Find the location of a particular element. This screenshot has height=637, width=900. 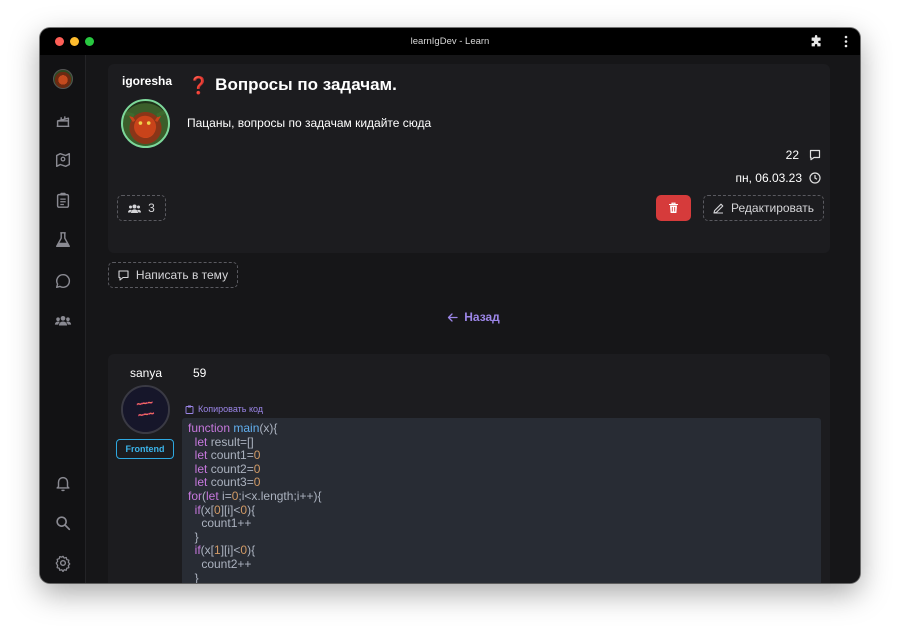

search-icon is located at coordinates (63, 523).